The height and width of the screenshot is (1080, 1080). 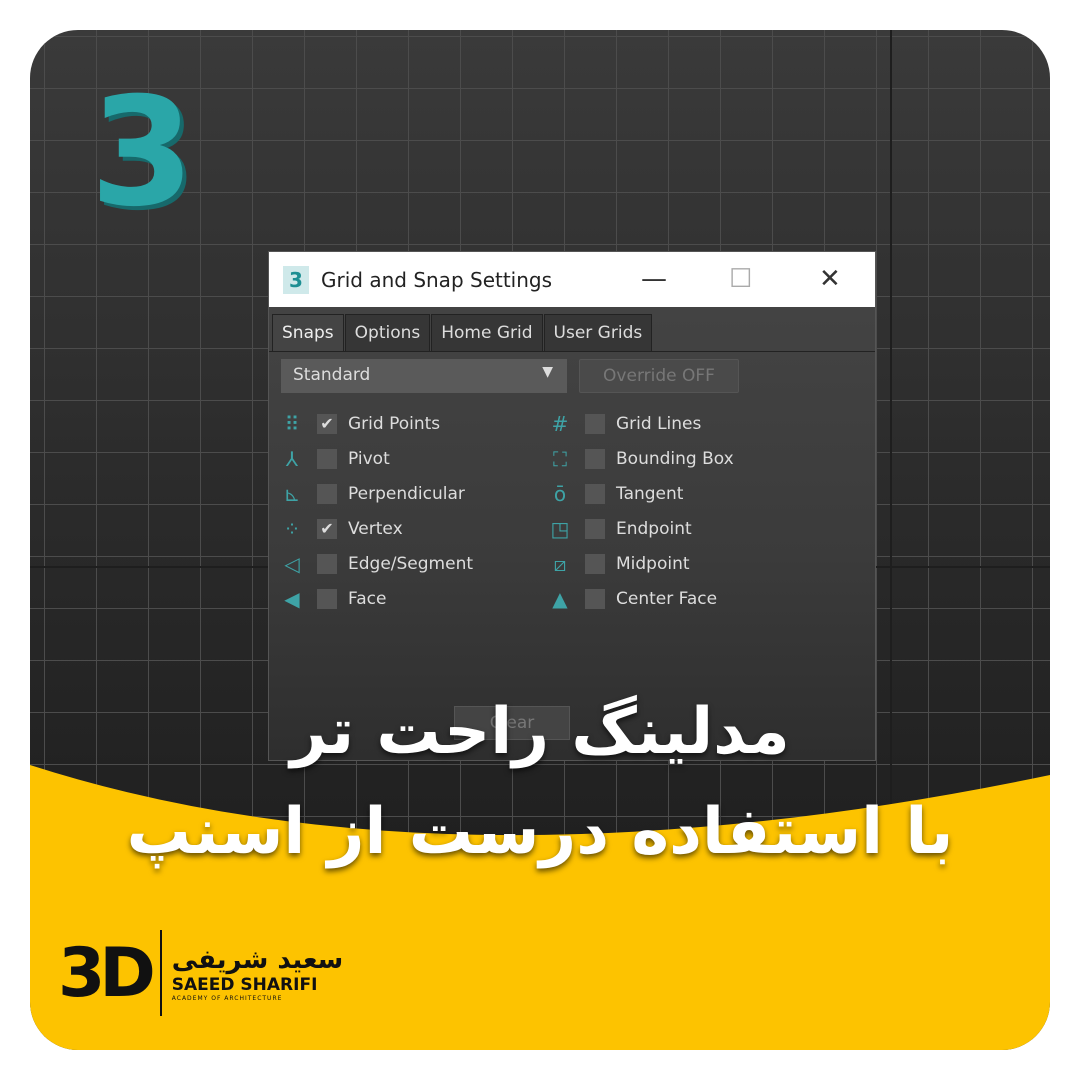 I want to click on brand-persian: سعید شریفی, so click(x=257, y=959).